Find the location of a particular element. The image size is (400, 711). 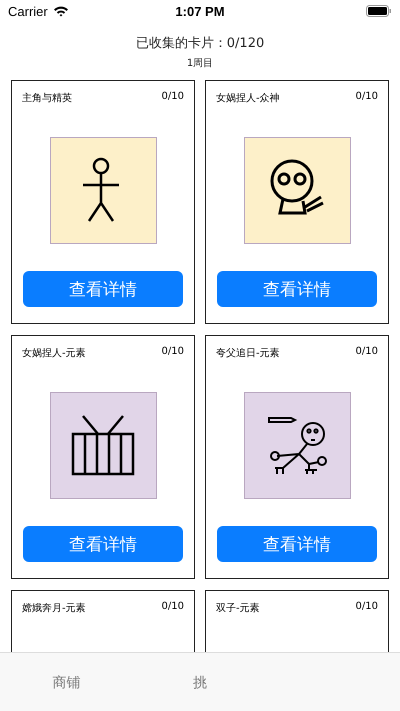

battery-icon is located at coordinates (379, 11).